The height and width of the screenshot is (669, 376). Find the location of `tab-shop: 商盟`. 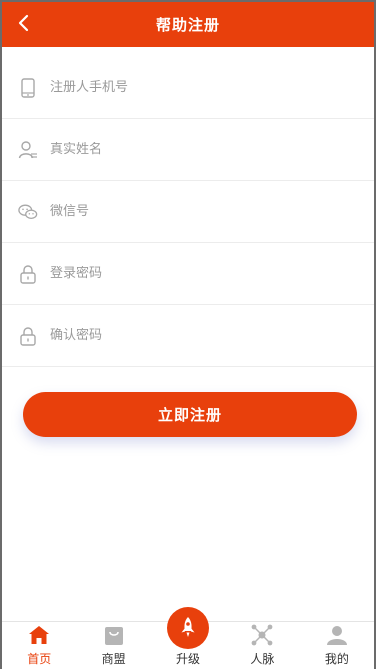

tab-shop: 商盟 is located at coordinates (113, 645).